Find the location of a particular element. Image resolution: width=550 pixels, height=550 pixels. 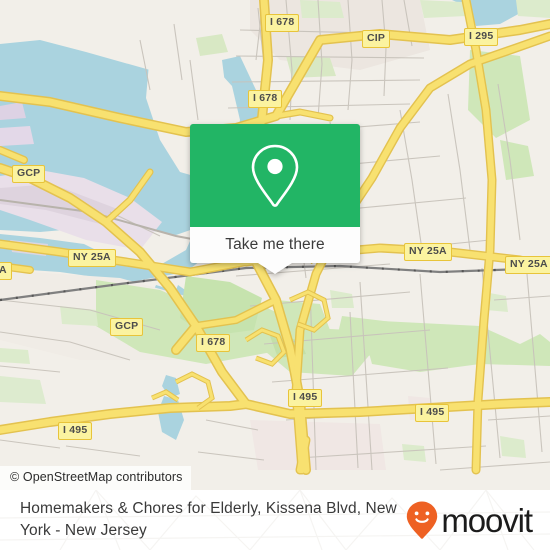

callout-pin-panel is located at coordinates (275, 175).